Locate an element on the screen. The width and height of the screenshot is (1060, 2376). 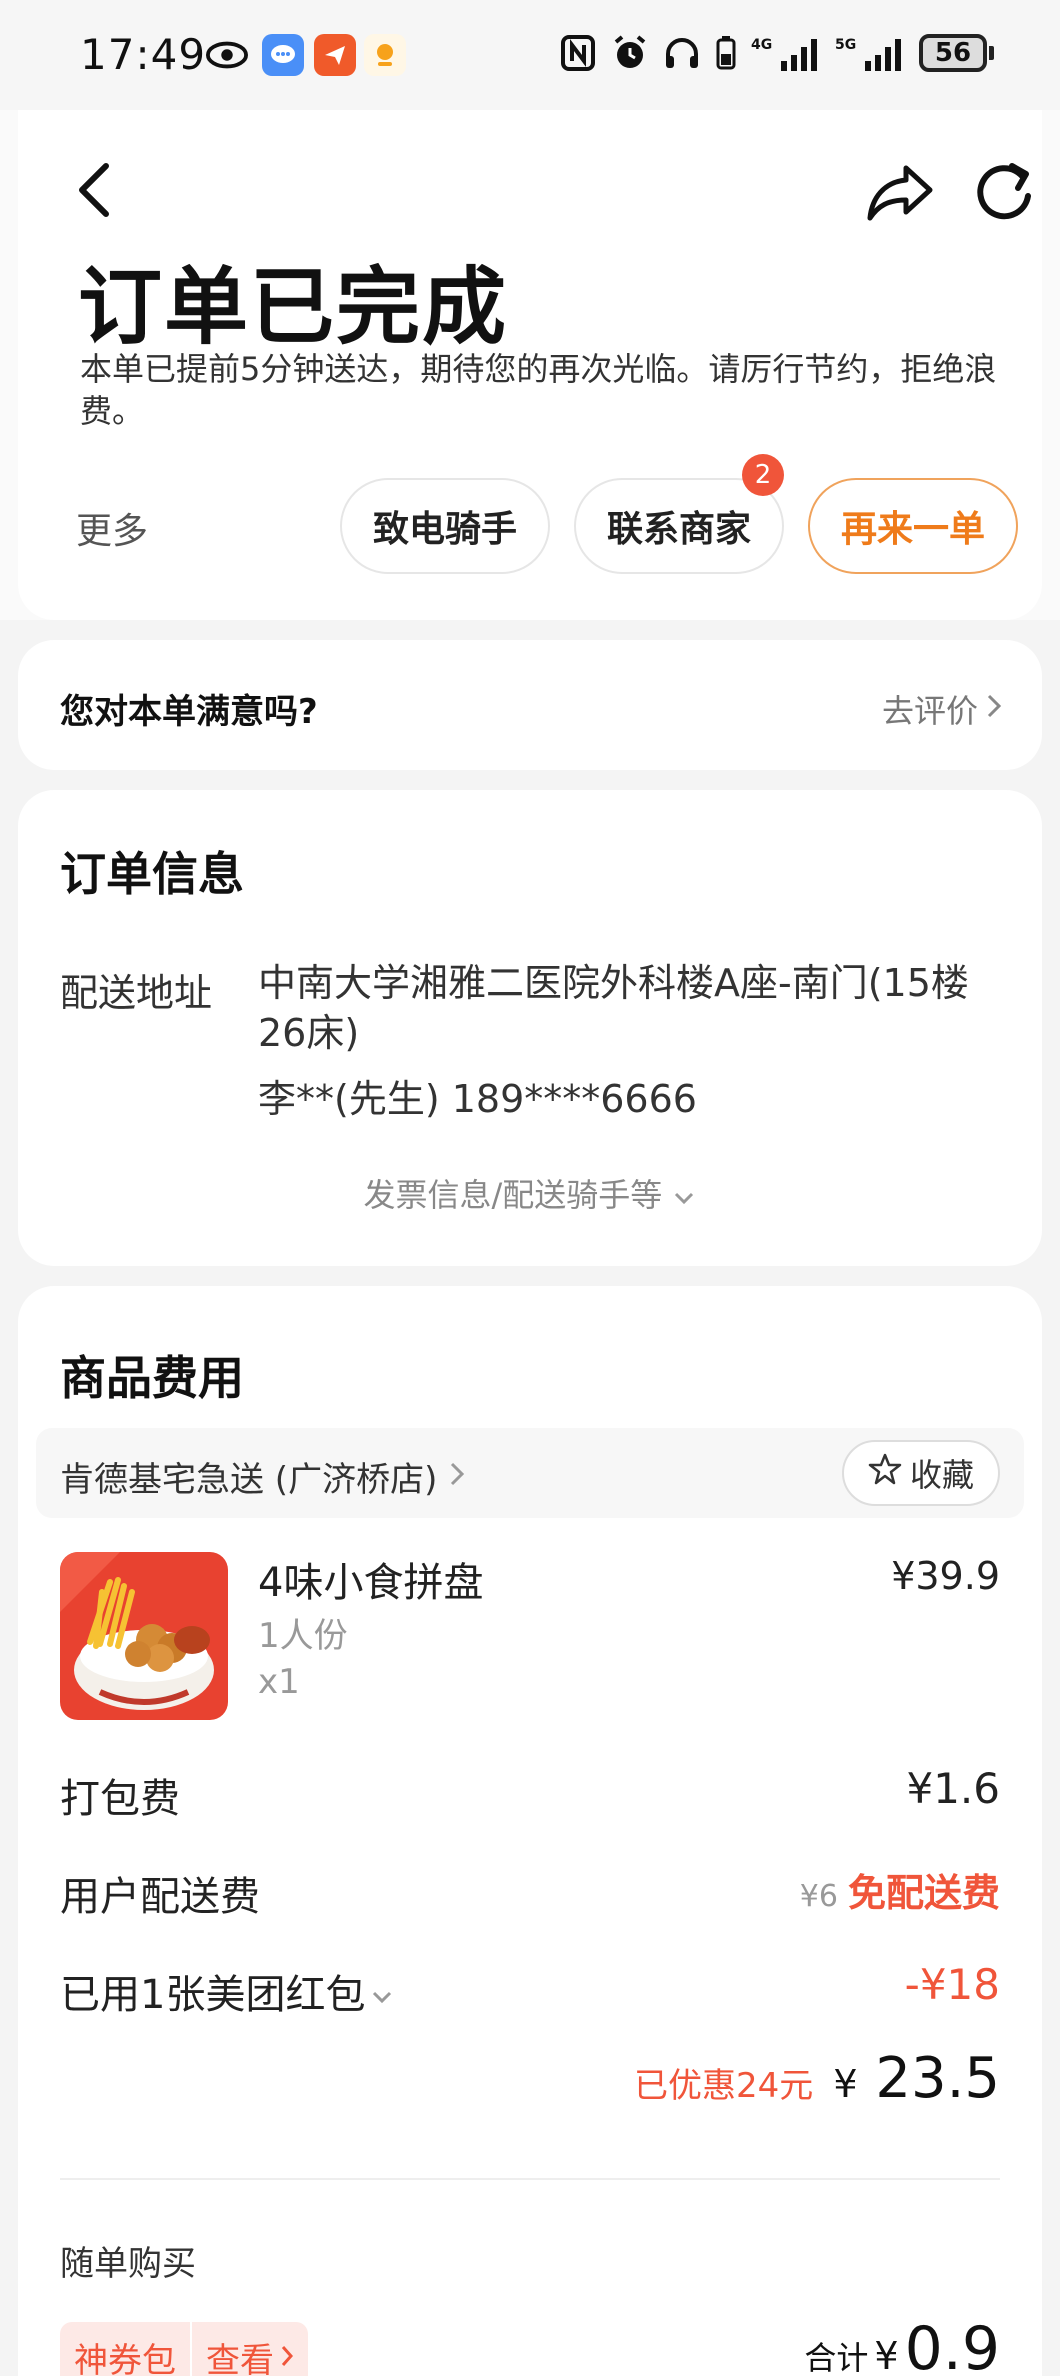
alarm-icon is located at coordinates (630, 53).